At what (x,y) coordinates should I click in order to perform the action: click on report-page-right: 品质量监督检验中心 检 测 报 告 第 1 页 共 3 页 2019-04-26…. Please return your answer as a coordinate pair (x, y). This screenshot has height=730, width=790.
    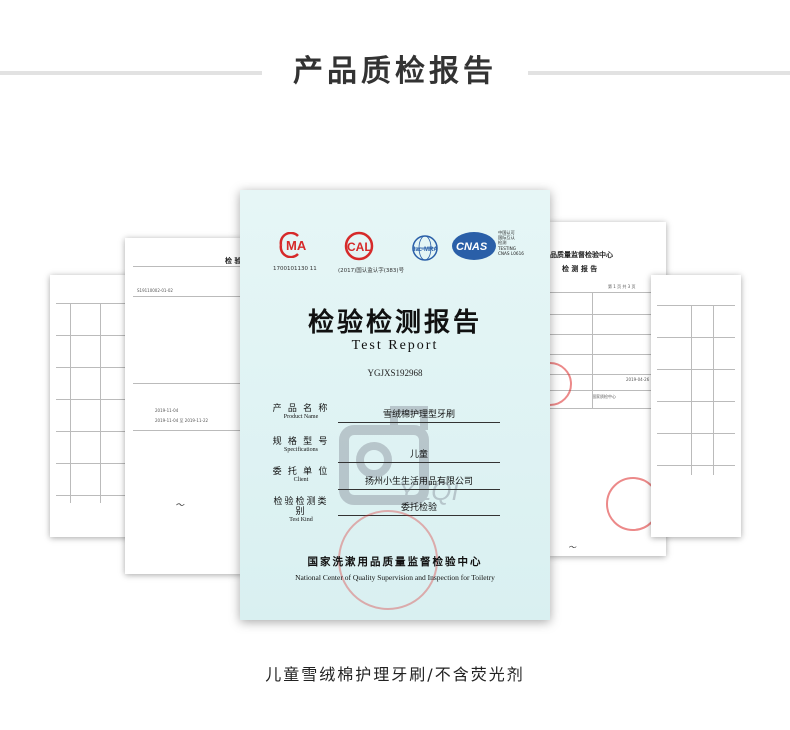
    Looking at the image, I should click on (607, 389).